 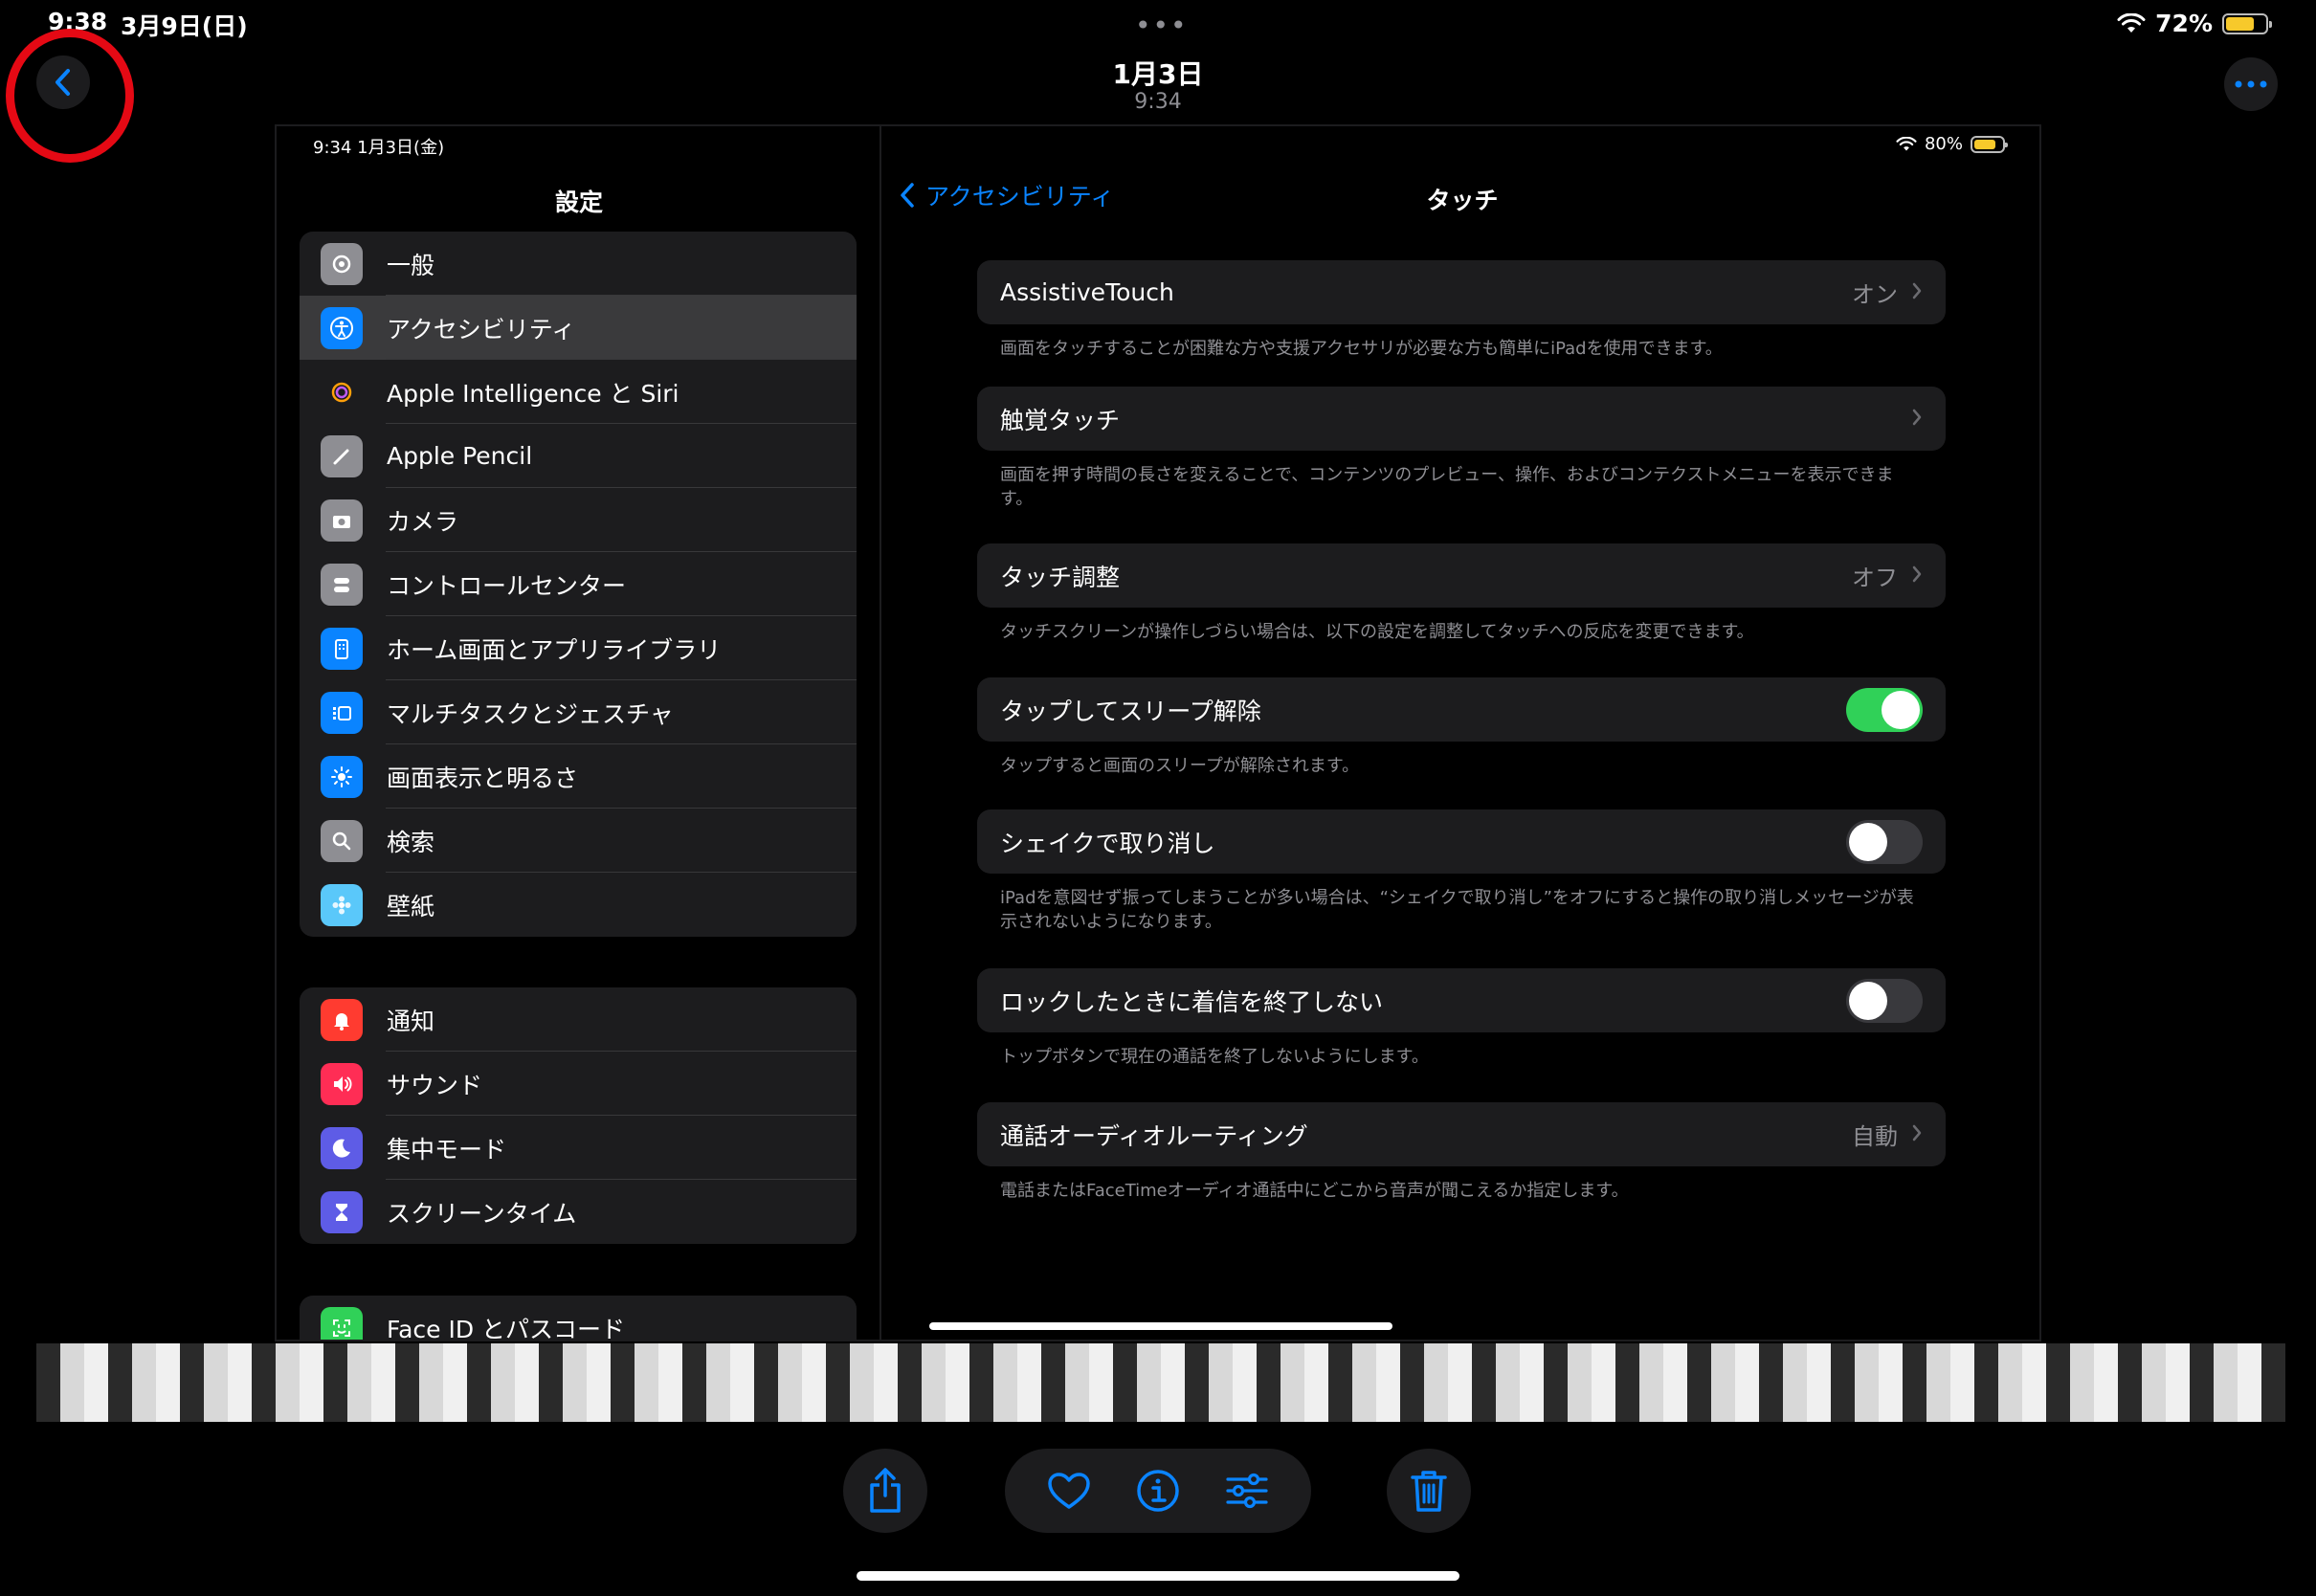 What do you see at coordinates (1158, 1576) in the screenshot?
I see `home-indicator` at bounding box center [1158, 1576].